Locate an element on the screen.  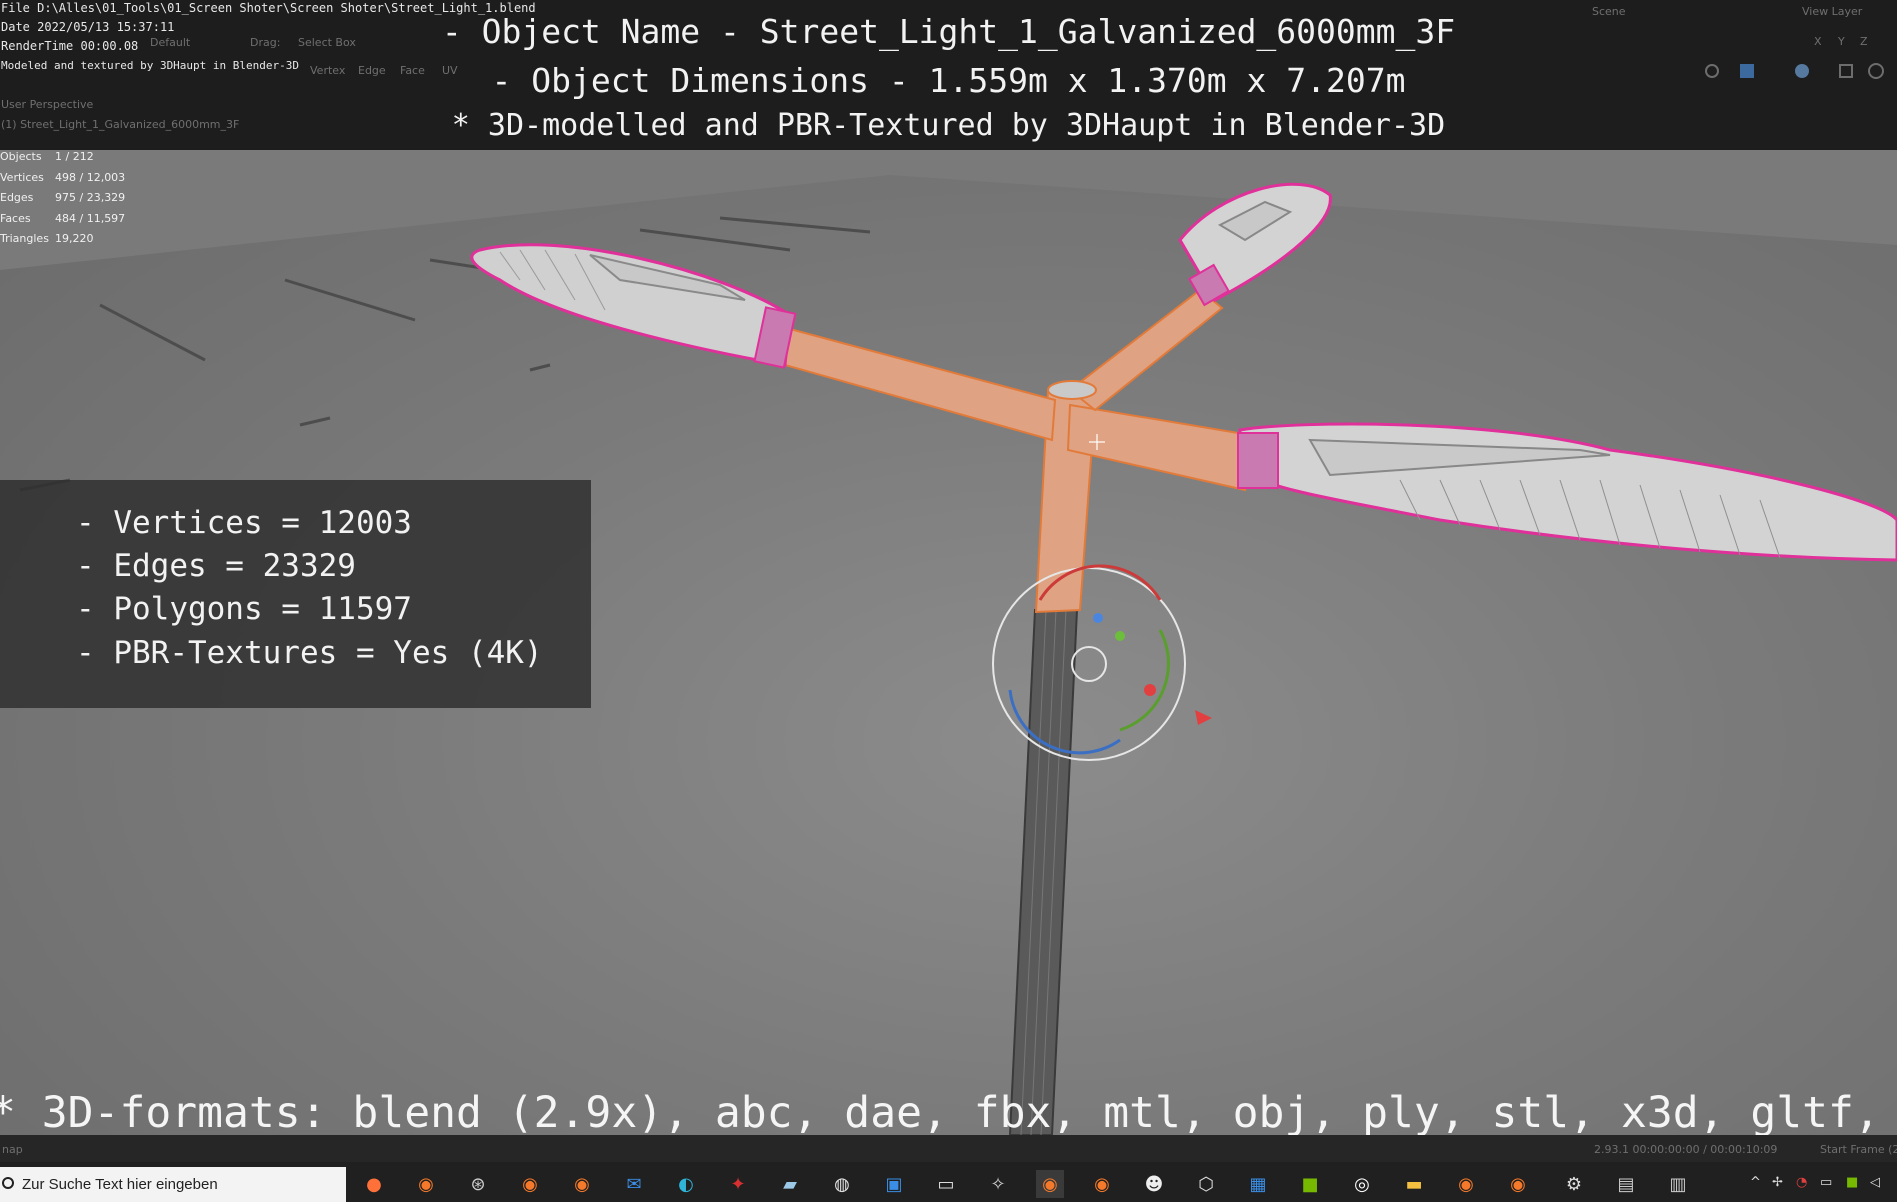
cube-icon: ⬡ is located at coordinates (1206, 1184).